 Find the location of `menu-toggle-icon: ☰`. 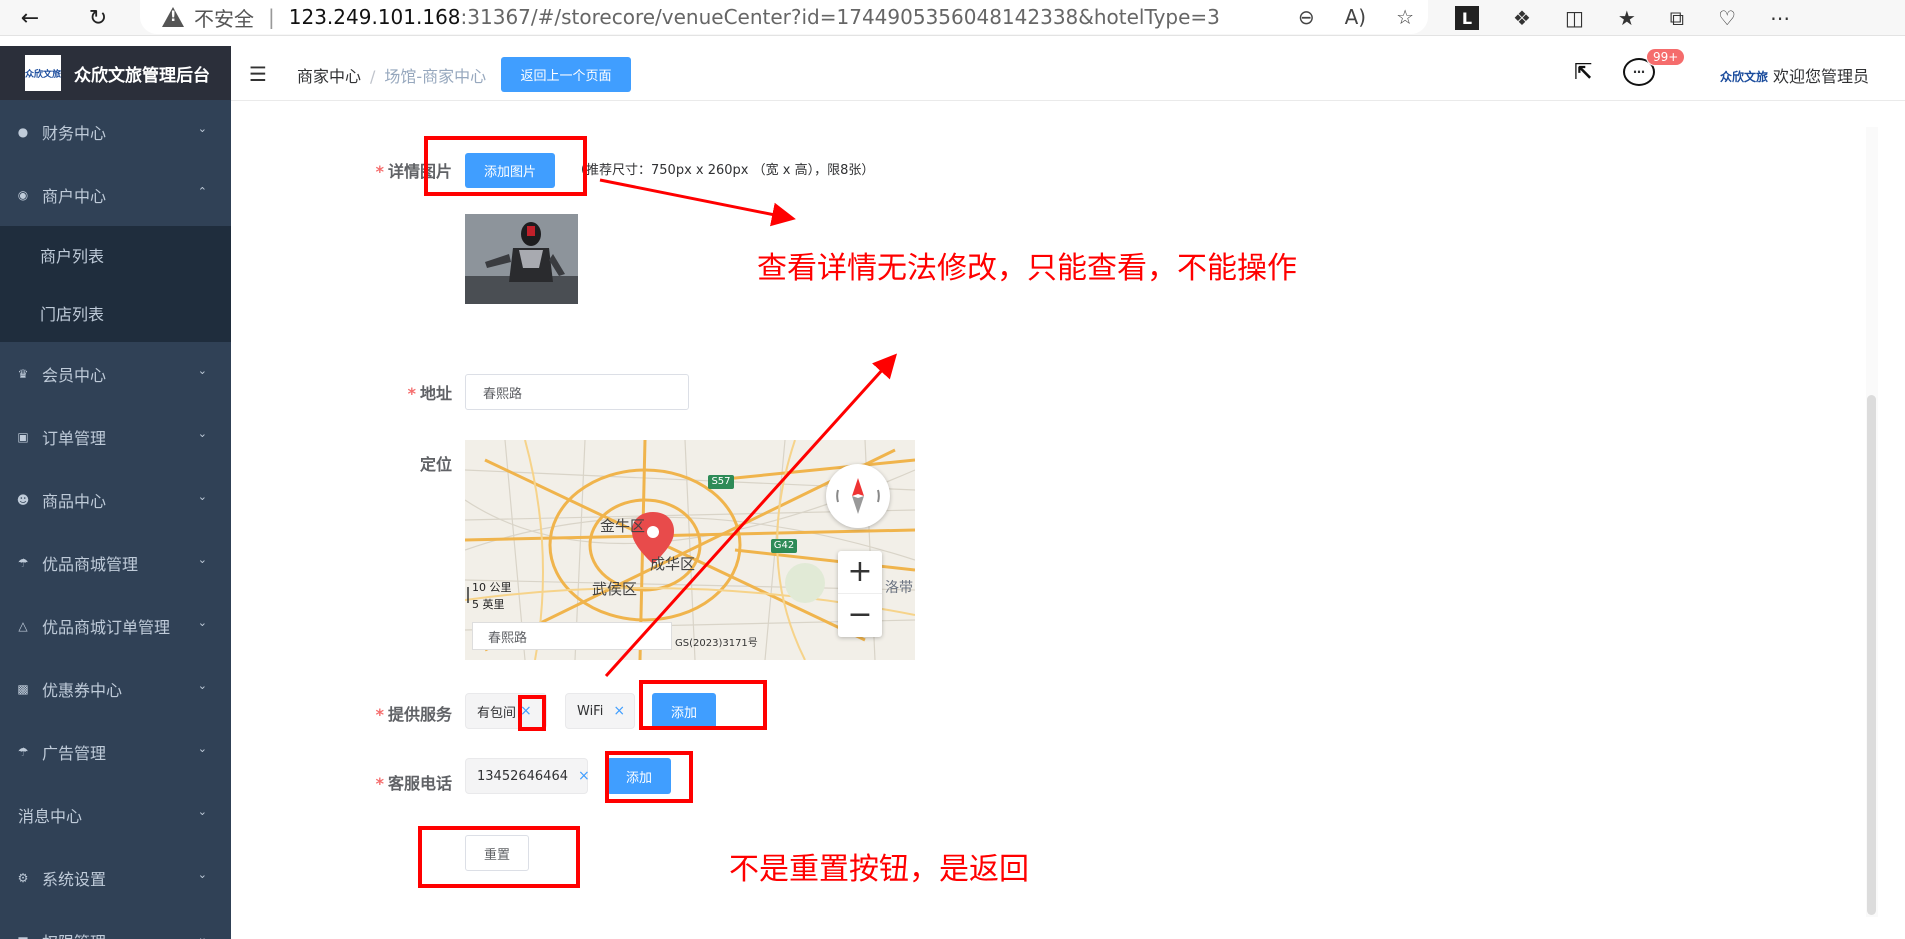

menu-toggle-icon: ☰ is located at coordinates (258, 74).